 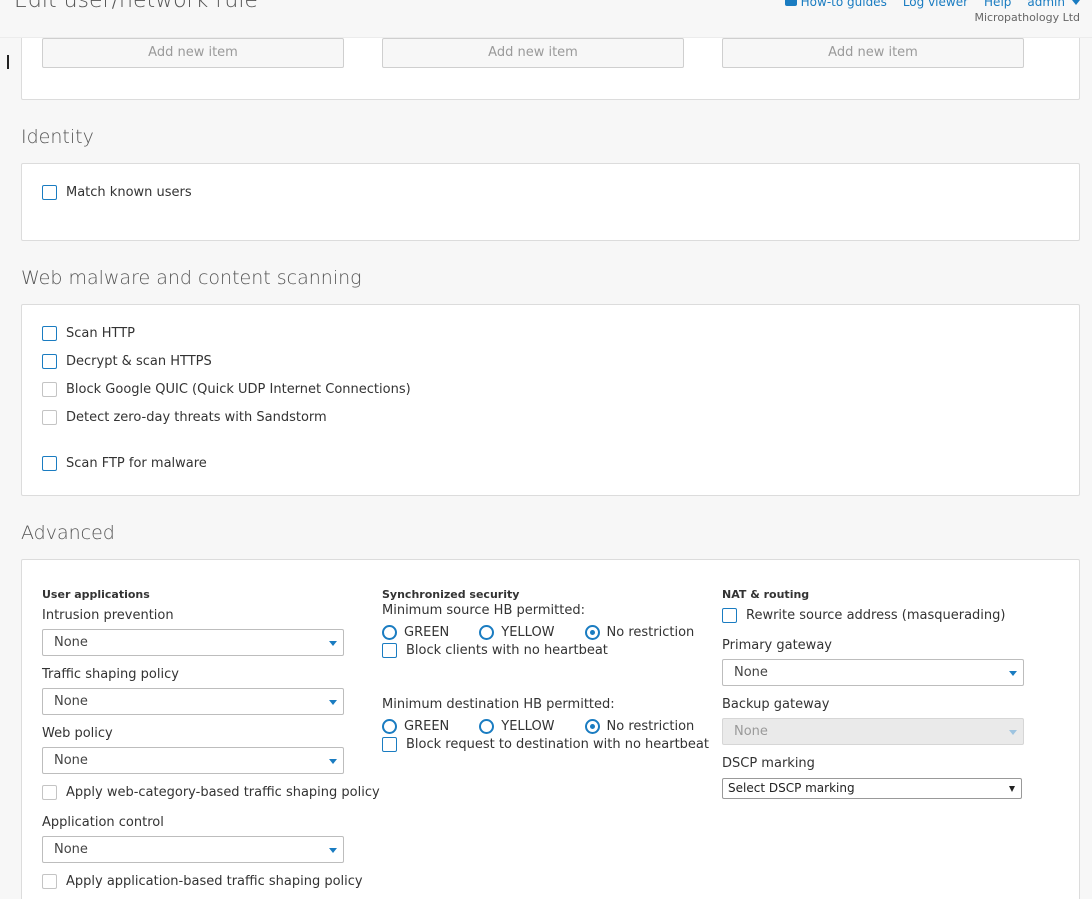 I want to click on block-clients-no-heartbeat-checkbox: Block clients with no heartbeat, so click(x=495, y=650).